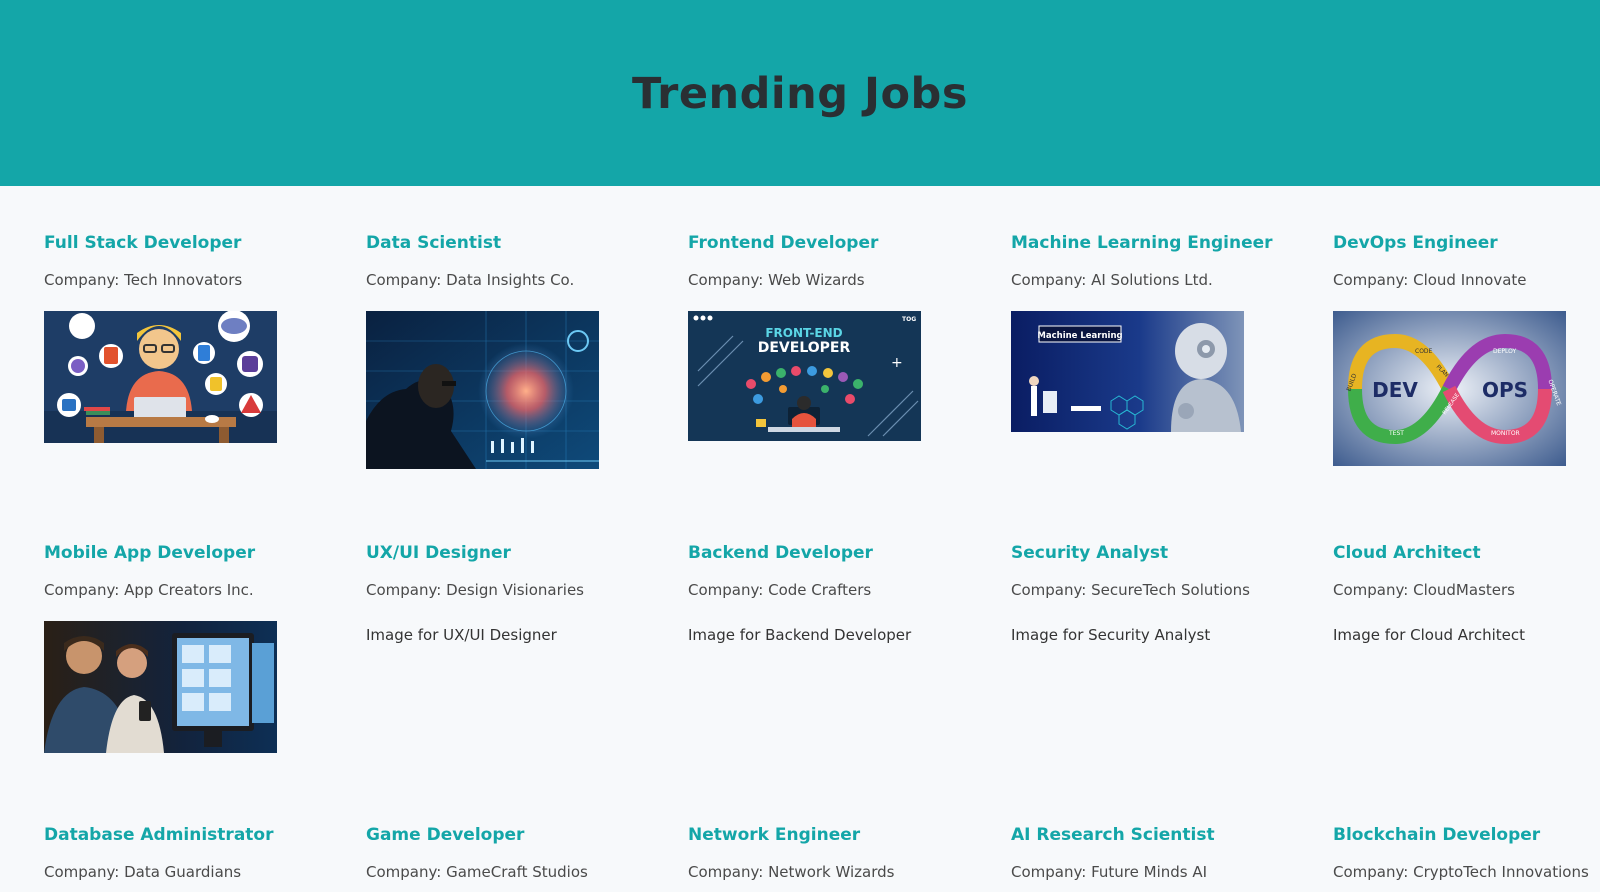 The width and height of the screenshot is (1600, 892). What do you see at coordinates (1505, 351) in the screenshot?
I see `devops-deploy-label: DEPLOY` at bounding box center [1505, 351].